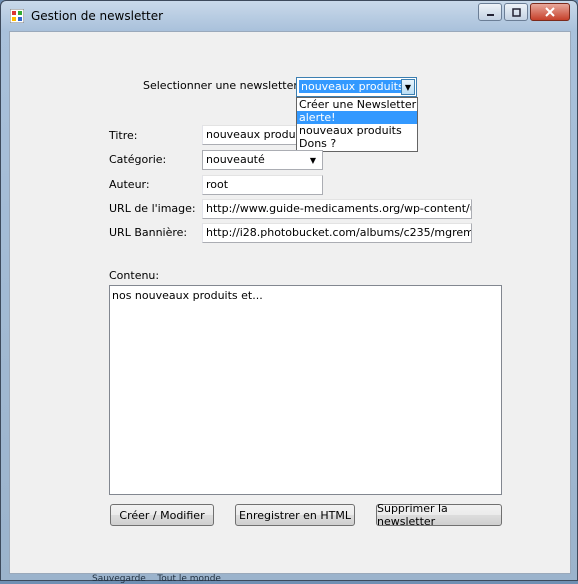 The width and height of the screenshot is (578, 584). I want to click on url-image-label: URL de l'image:, so click(152, 208).